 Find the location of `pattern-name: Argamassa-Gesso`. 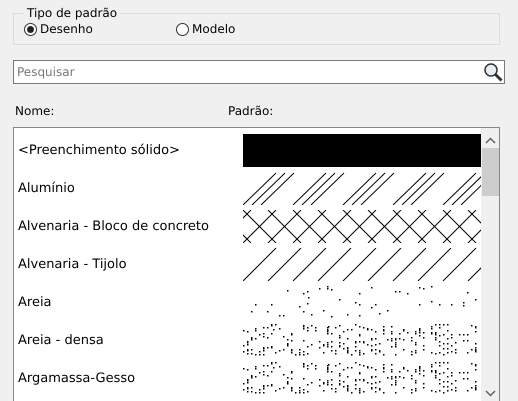

pattern-name: Argamassa-Gesso is located at coordinates (130, 378).